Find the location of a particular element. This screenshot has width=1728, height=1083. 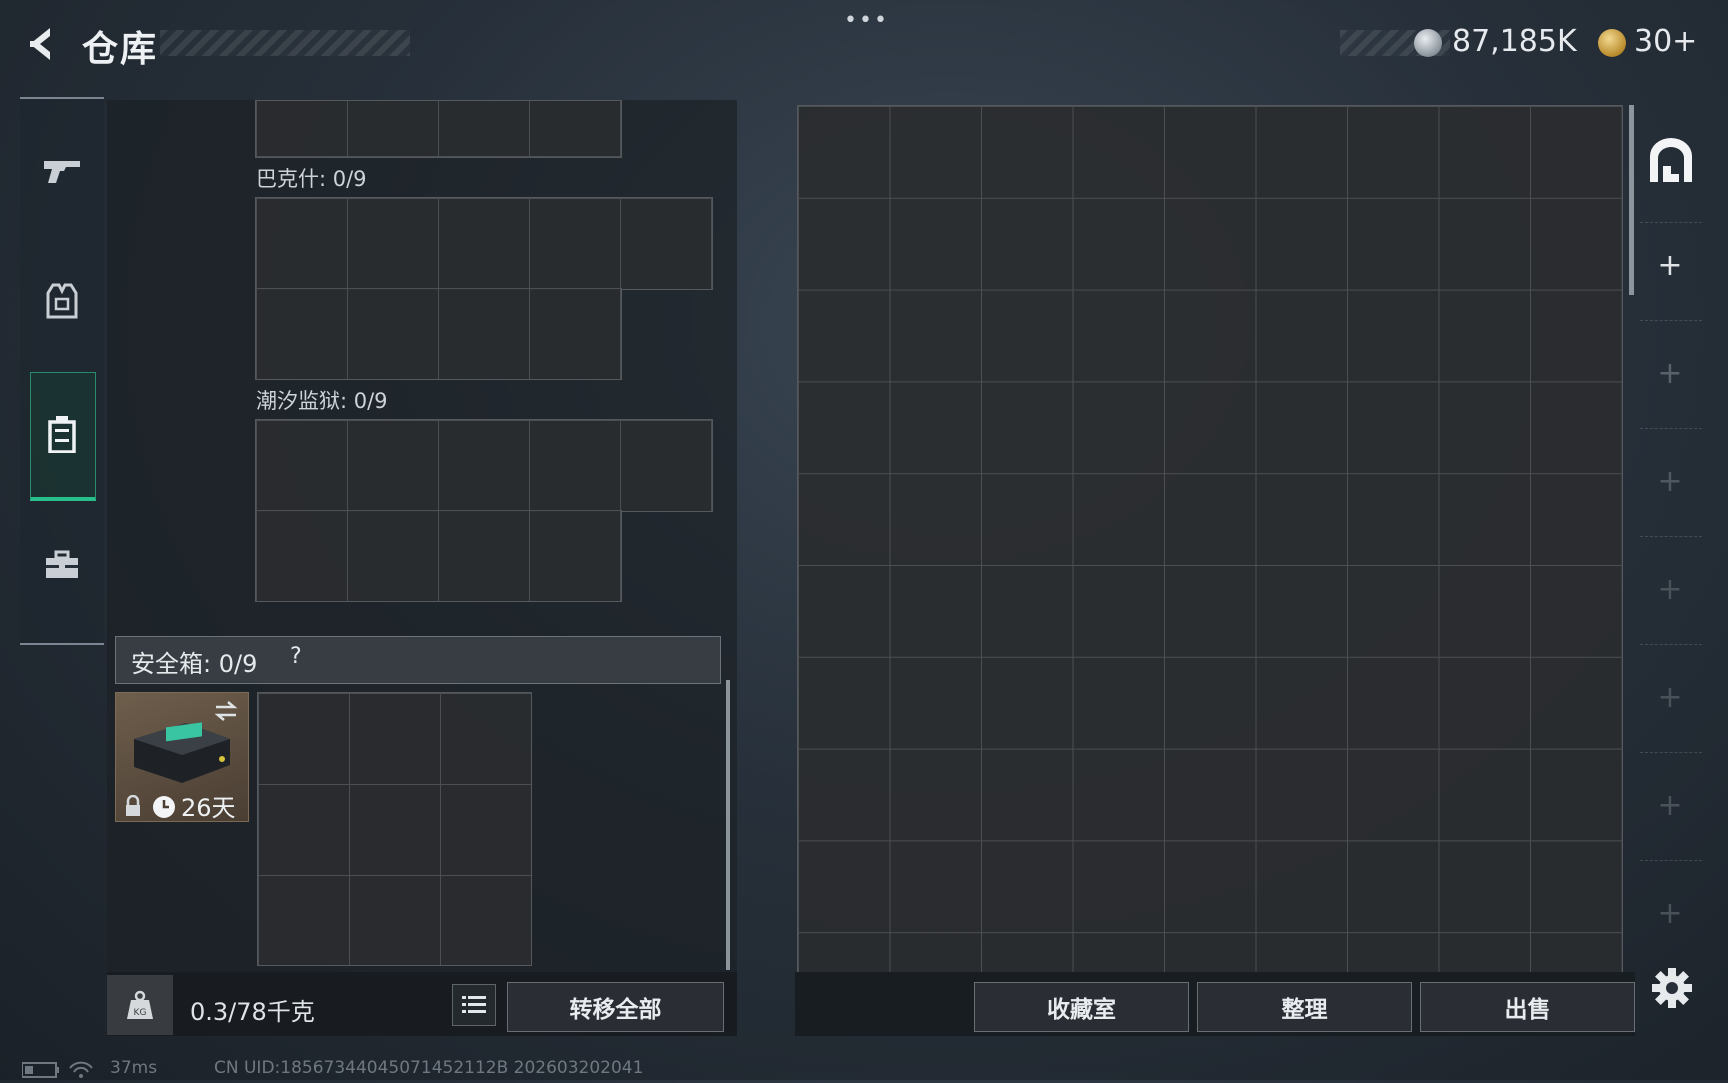

transfer-all-button: 转移全部 is located at coordinates (615, 1007).